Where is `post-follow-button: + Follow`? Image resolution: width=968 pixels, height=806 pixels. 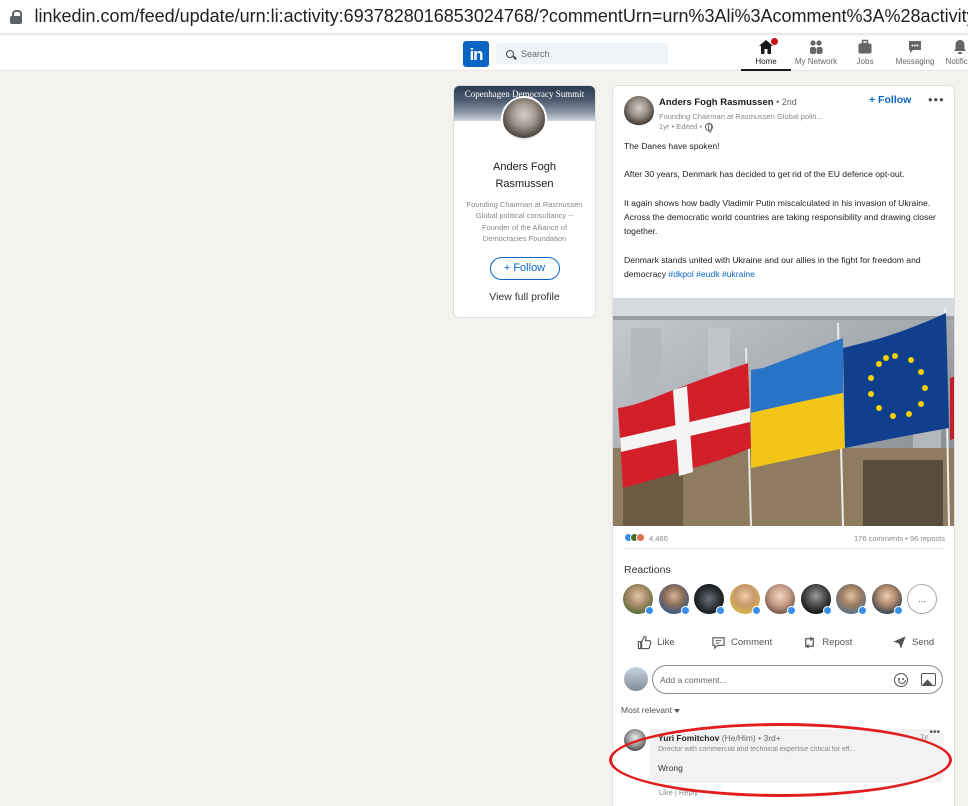
post-follow-button: + Follow is located at coordinates (890, 100).